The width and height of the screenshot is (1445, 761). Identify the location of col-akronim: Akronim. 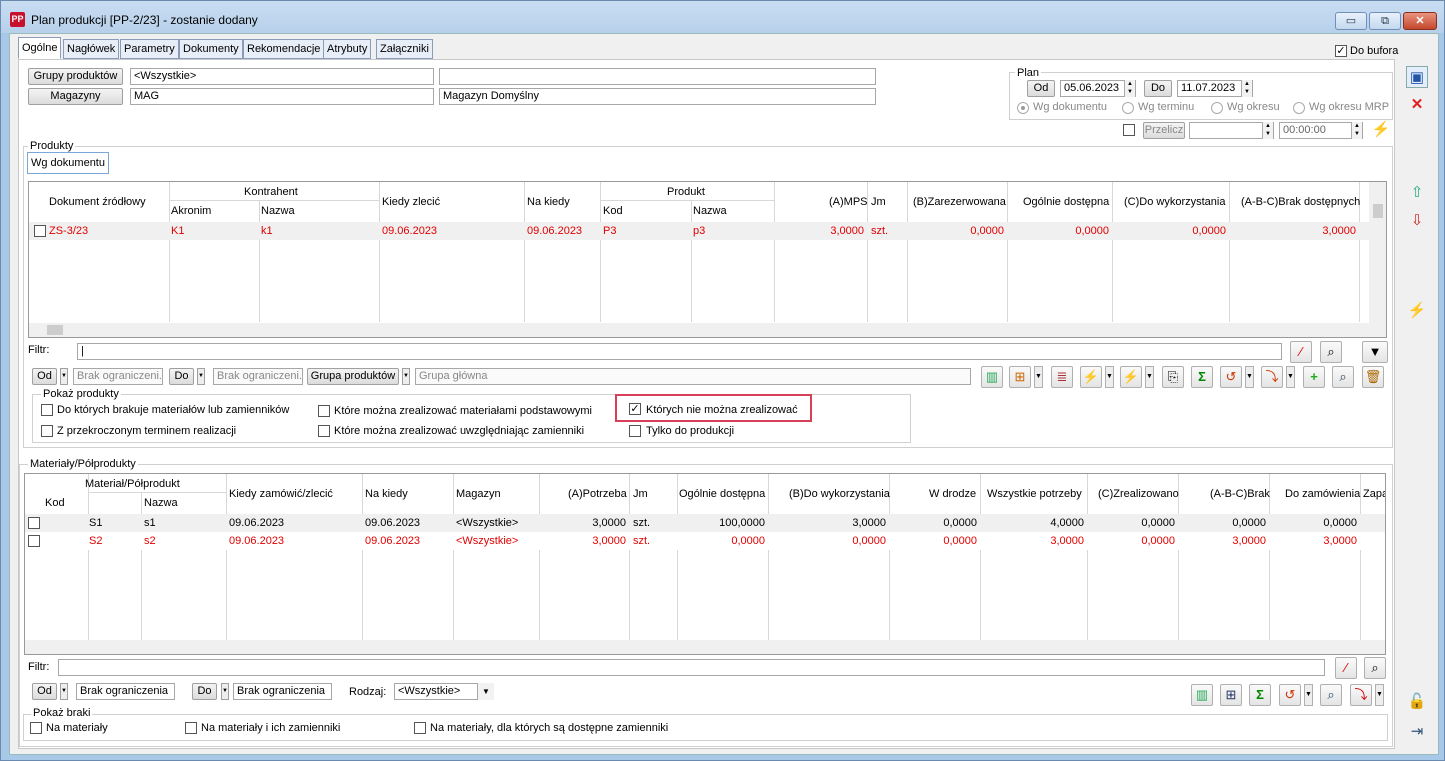
(191, 211).